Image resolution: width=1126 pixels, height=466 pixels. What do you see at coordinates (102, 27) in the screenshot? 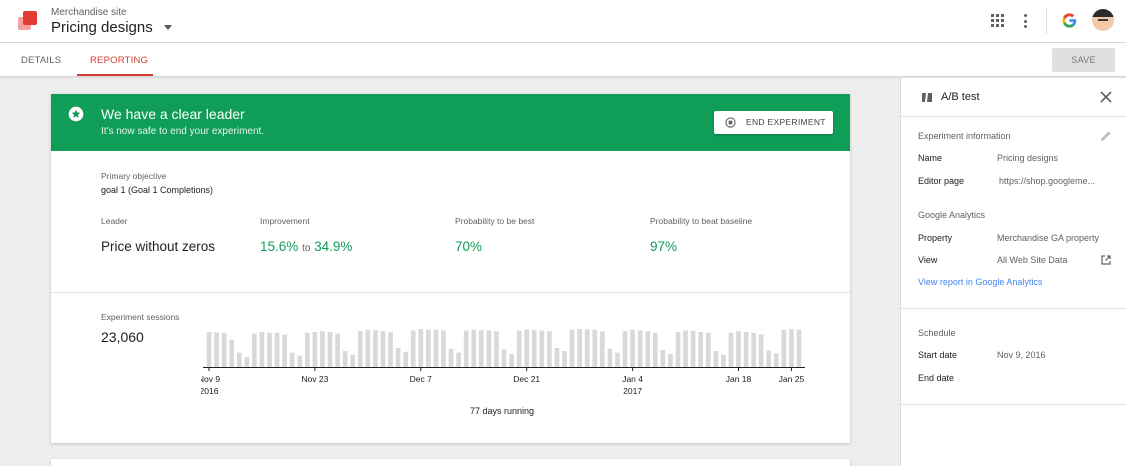
I see `container-selector: Pricing designs` at bounding box center [102, 27].